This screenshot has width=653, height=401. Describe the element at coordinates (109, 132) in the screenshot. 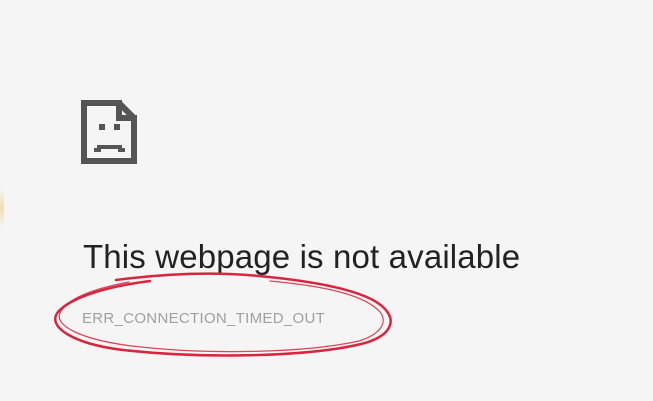

I see `sad-page-icon` at that location.